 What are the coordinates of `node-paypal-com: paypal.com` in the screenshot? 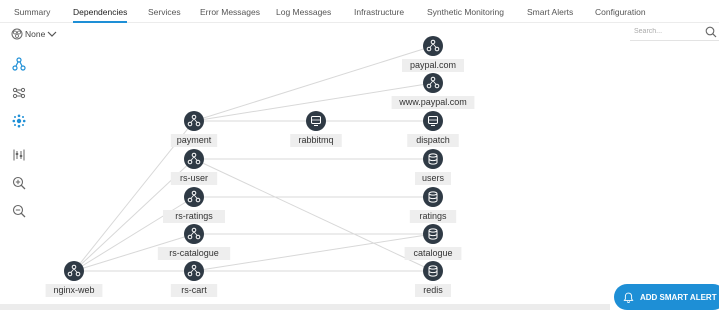 It's located at (433, 54).